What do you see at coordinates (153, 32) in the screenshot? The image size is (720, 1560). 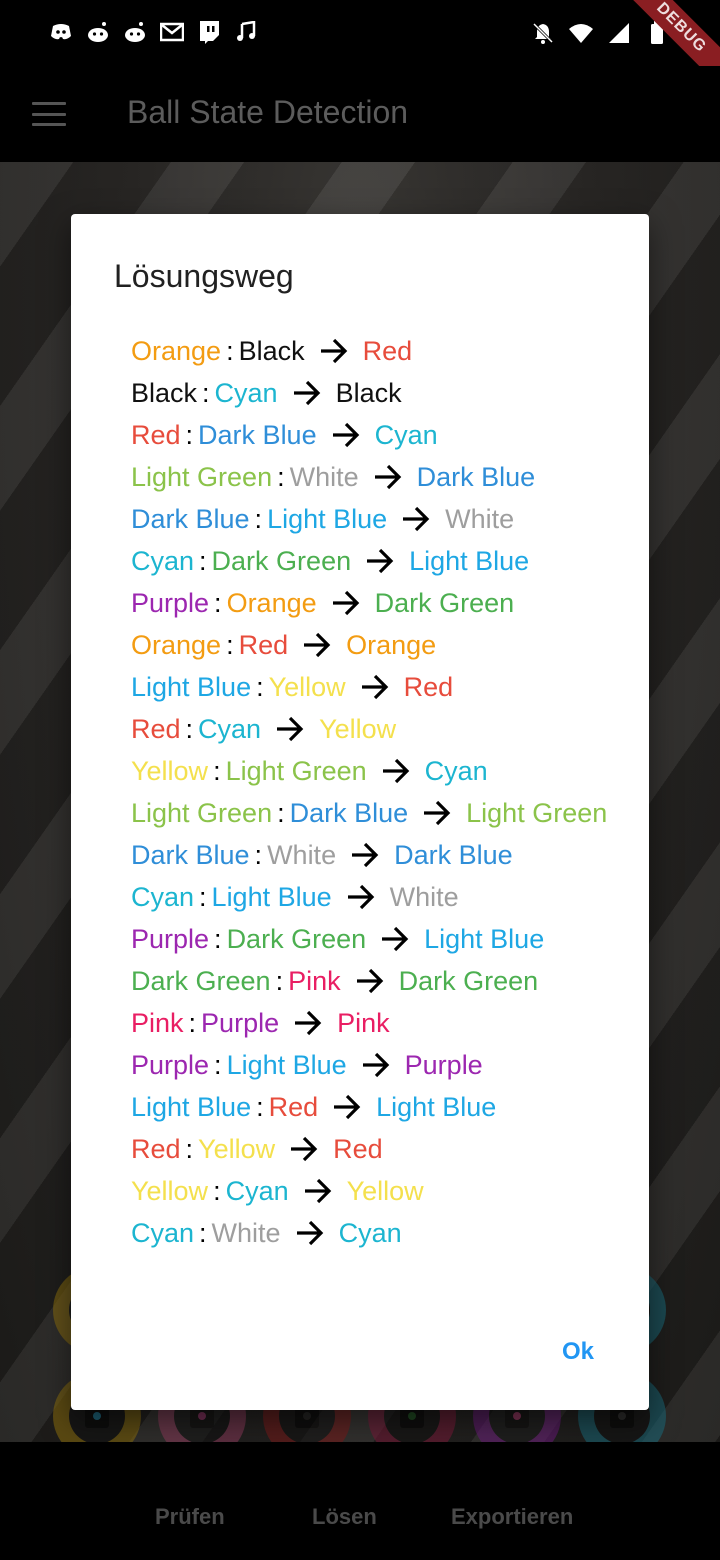 I see `notification-icons` at bounding box center [153, 32].